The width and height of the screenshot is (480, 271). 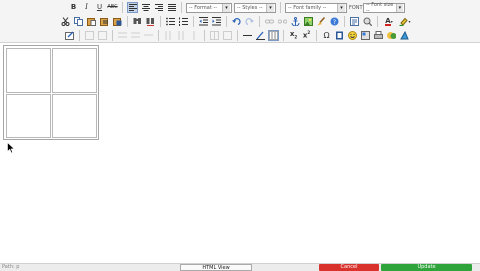 I want to click on anchor-button, so click(x=295, y=21).